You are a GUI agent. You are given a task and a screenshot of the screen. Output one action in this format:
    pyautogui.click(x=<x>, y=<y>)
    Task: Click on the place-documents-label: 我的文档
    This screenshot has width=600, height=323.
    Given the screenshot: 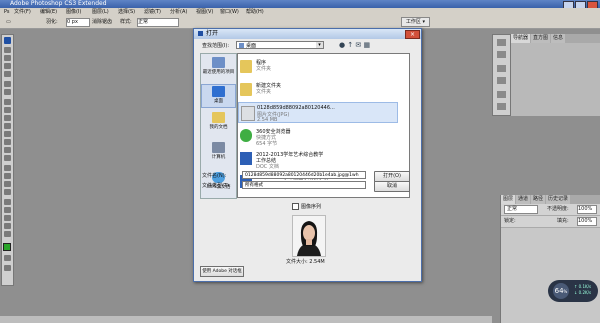 What is the action you would take?
    pyautogui.click(x=218, y=127)
    